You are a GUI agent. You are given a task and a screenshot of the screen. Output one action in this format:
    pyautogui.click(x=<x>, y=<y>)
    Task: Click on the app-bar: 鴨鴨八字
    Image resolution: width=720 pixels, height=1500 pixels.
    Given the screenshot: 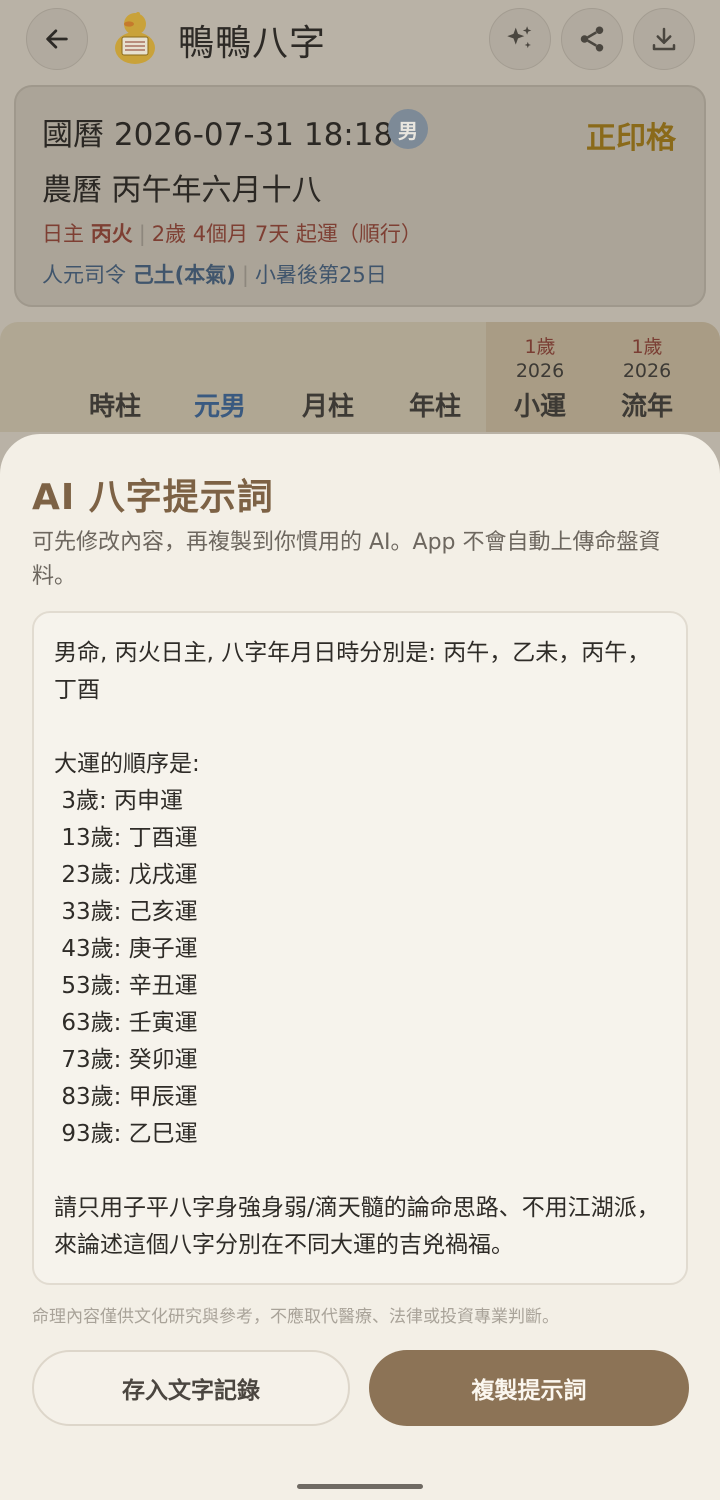 What is the action you would take?
    pyautogui.click(x=360, y=40)
    